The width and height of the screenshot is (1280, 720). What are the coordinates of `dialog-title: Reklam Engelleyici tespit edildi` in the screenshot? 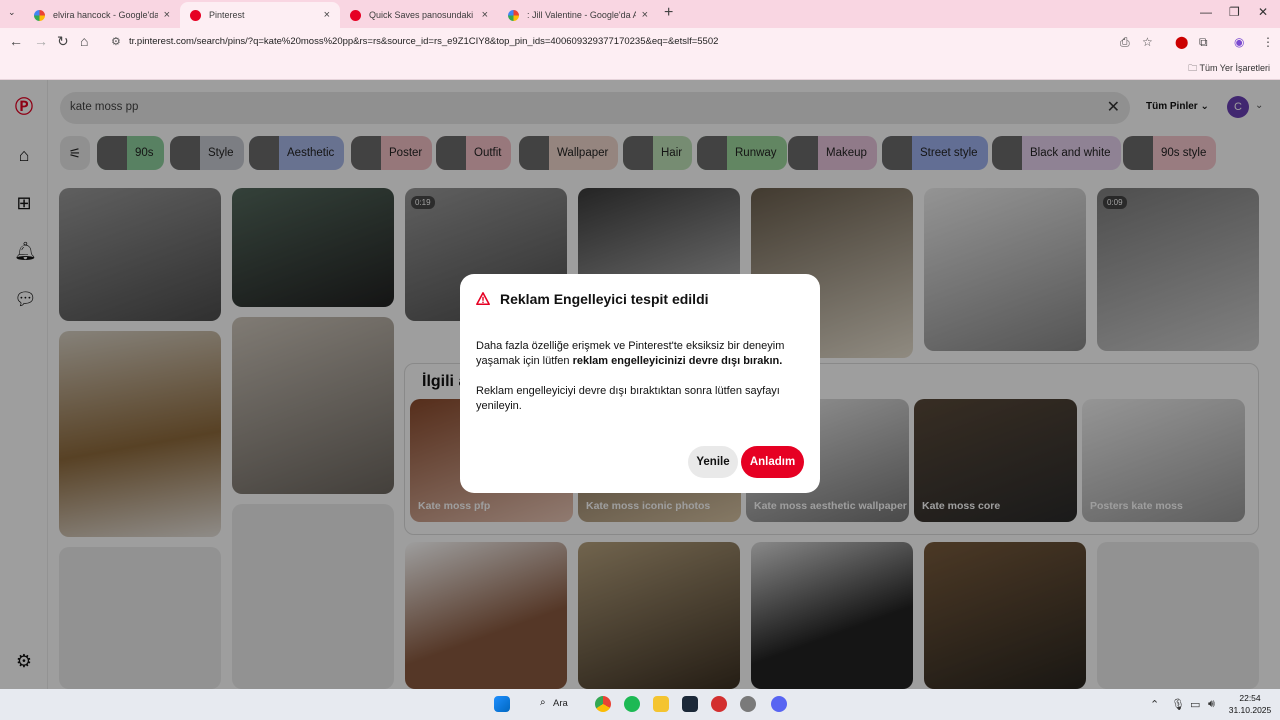 It's located at (604, 299).